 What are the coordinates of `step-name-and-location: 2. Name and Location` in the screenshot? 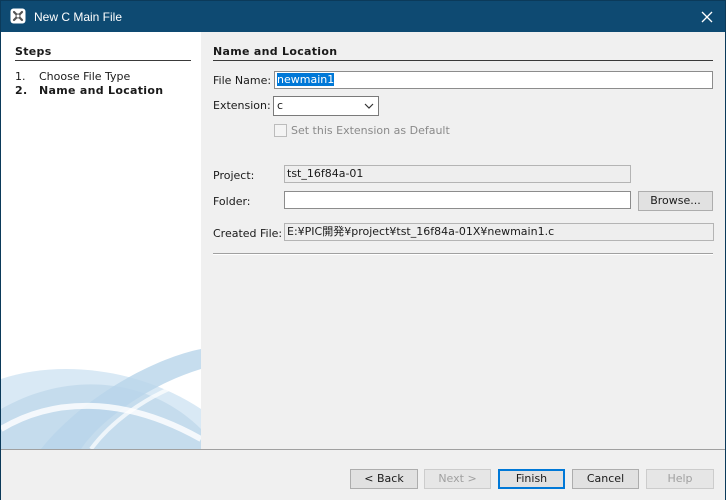 It's located at (89, 90).